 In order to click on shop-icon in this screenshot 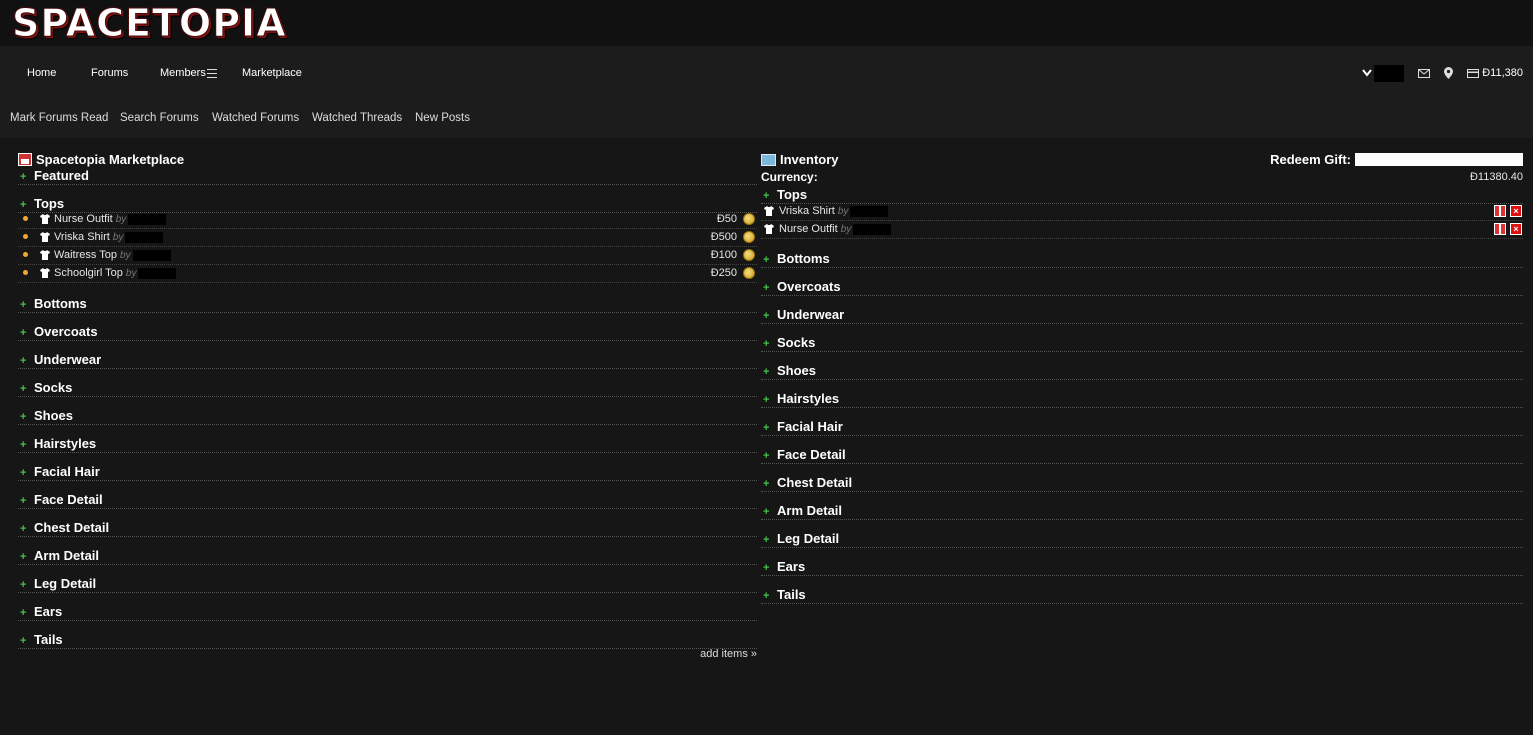, I will do `click(25, 159)`.